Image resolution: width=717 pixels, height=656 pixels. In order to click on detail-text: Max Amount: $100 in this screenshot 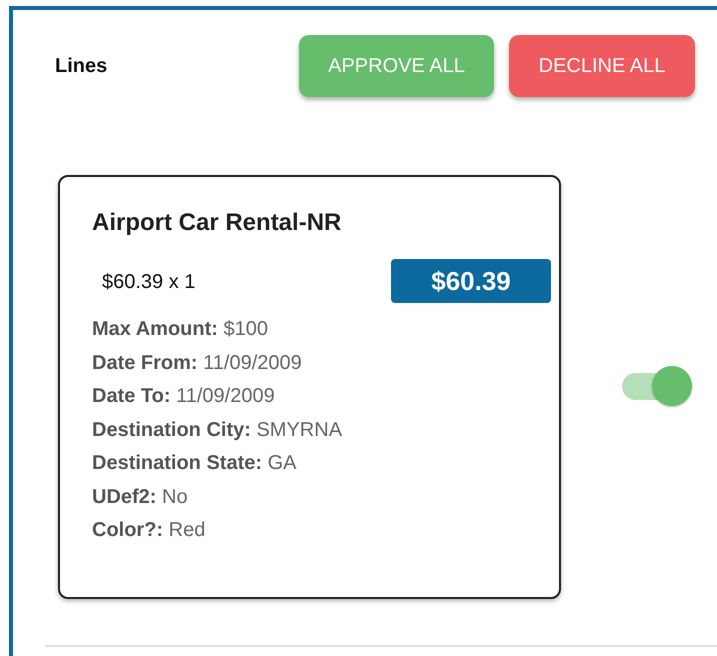, I will do `click(180, 329)`.